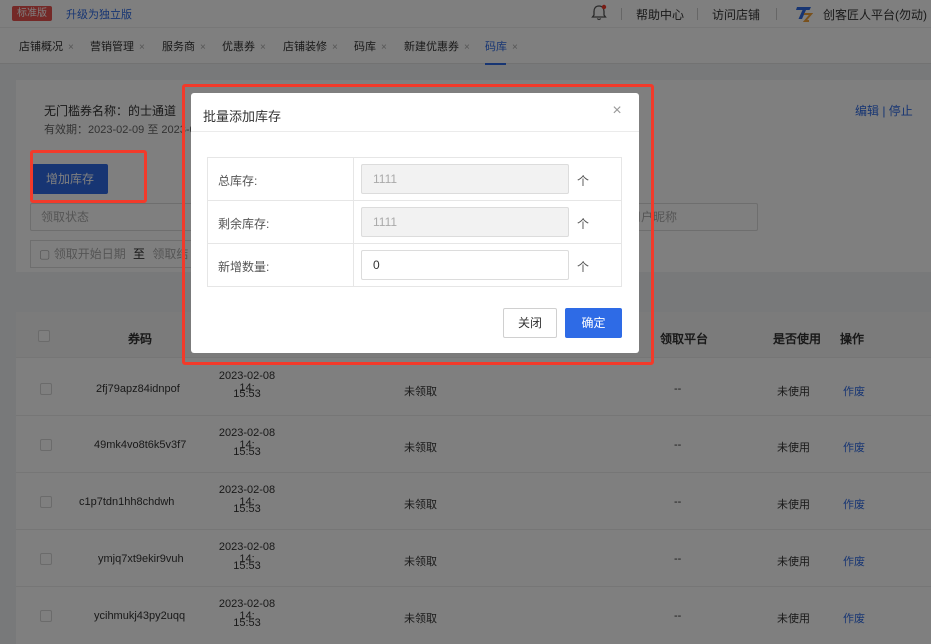 This screenshot has width=931, height=644. What do you see at coordinates (465, 265) in the screenshot?
I see `add-quantity-input: 0` at bounding box center [465, 265].